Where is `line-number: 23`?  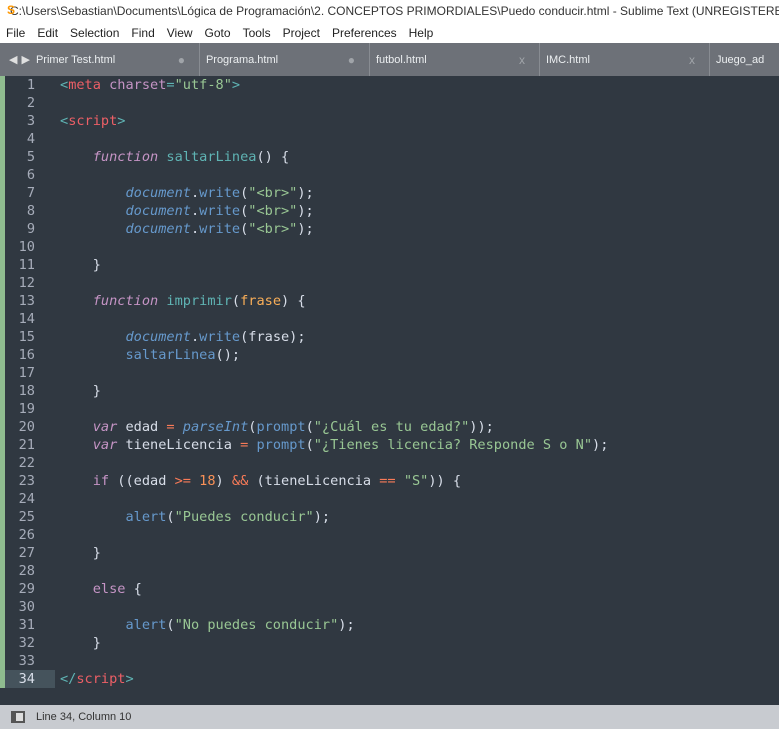 line-number: 23 is located at coordinates (26, 481).